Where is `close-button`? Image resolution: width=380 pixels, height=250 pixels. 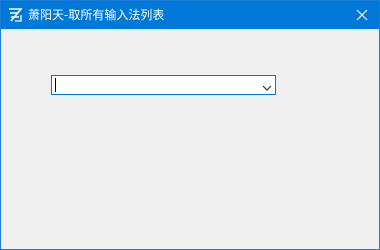
close-button is located at coordinates (362, 15).